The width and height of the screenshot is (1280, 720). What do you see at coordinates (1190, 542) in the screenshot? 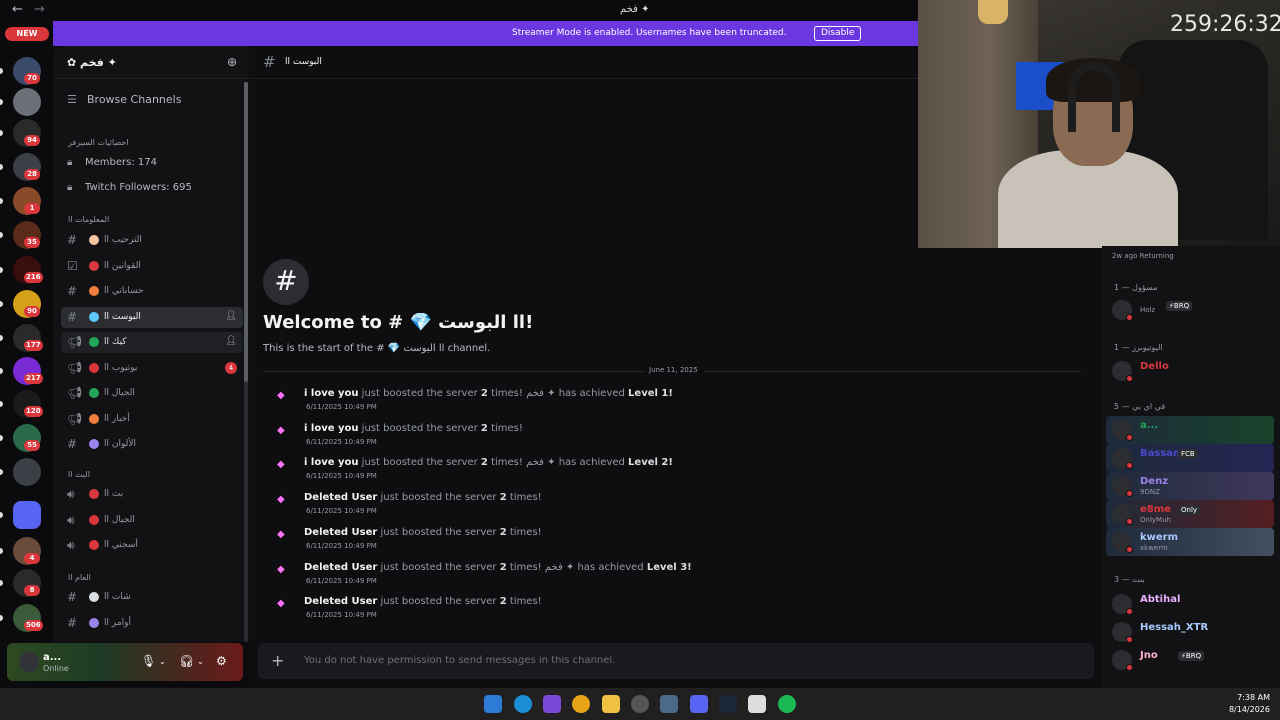
I see `member-row: kwerm xkwerm` at bounding box center [1190, 542].